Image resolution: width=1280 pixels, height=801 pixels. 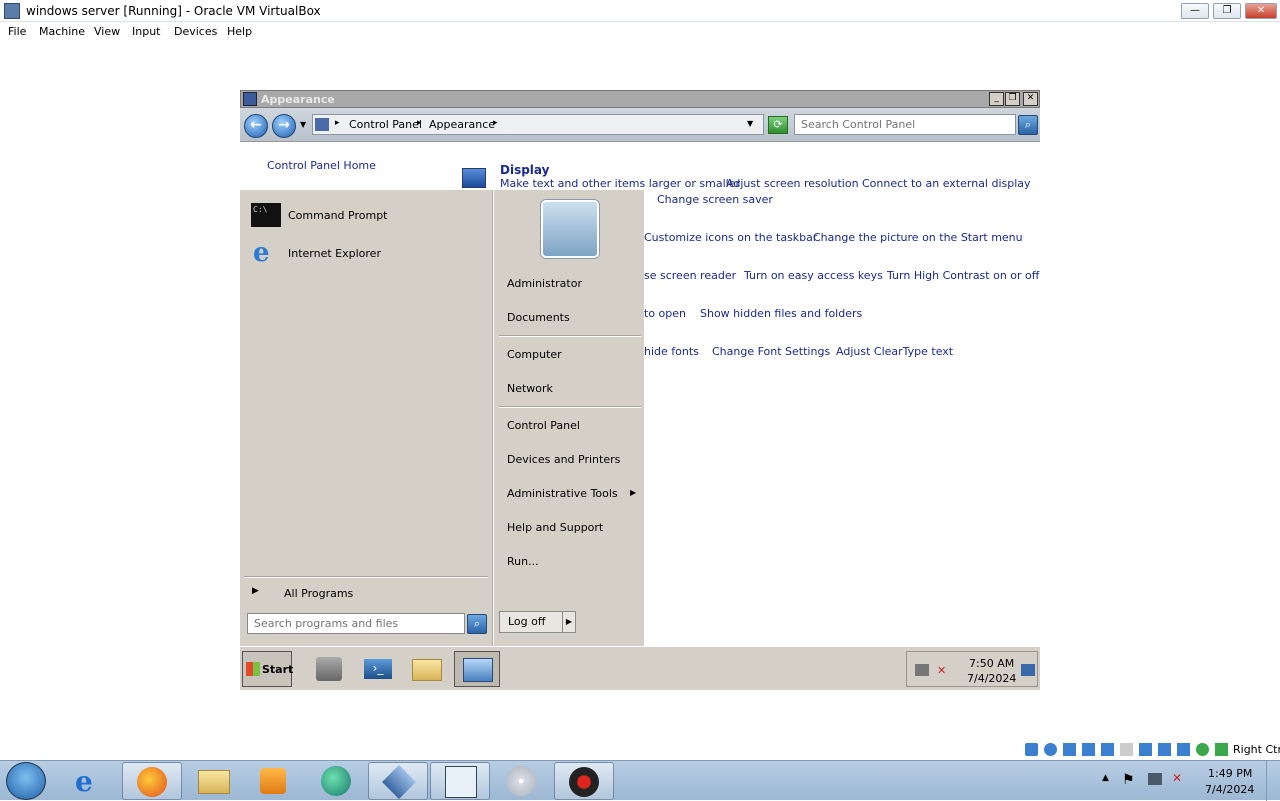 I want to click on refresh-button: ⟳, so click(x=778, y=125).